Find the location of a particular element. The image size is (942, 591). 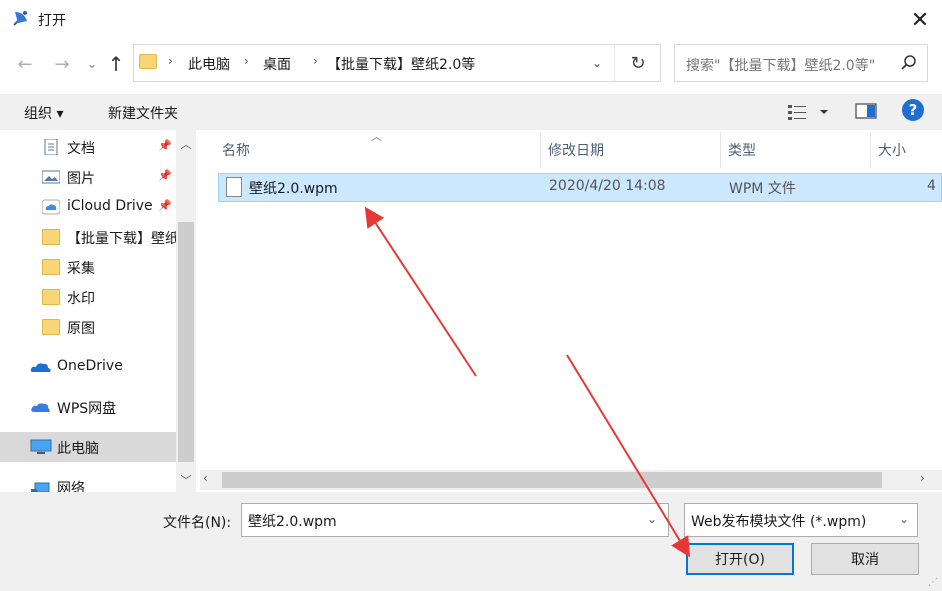

back-arrow-icon: ← is located at coordinates (25, 64).